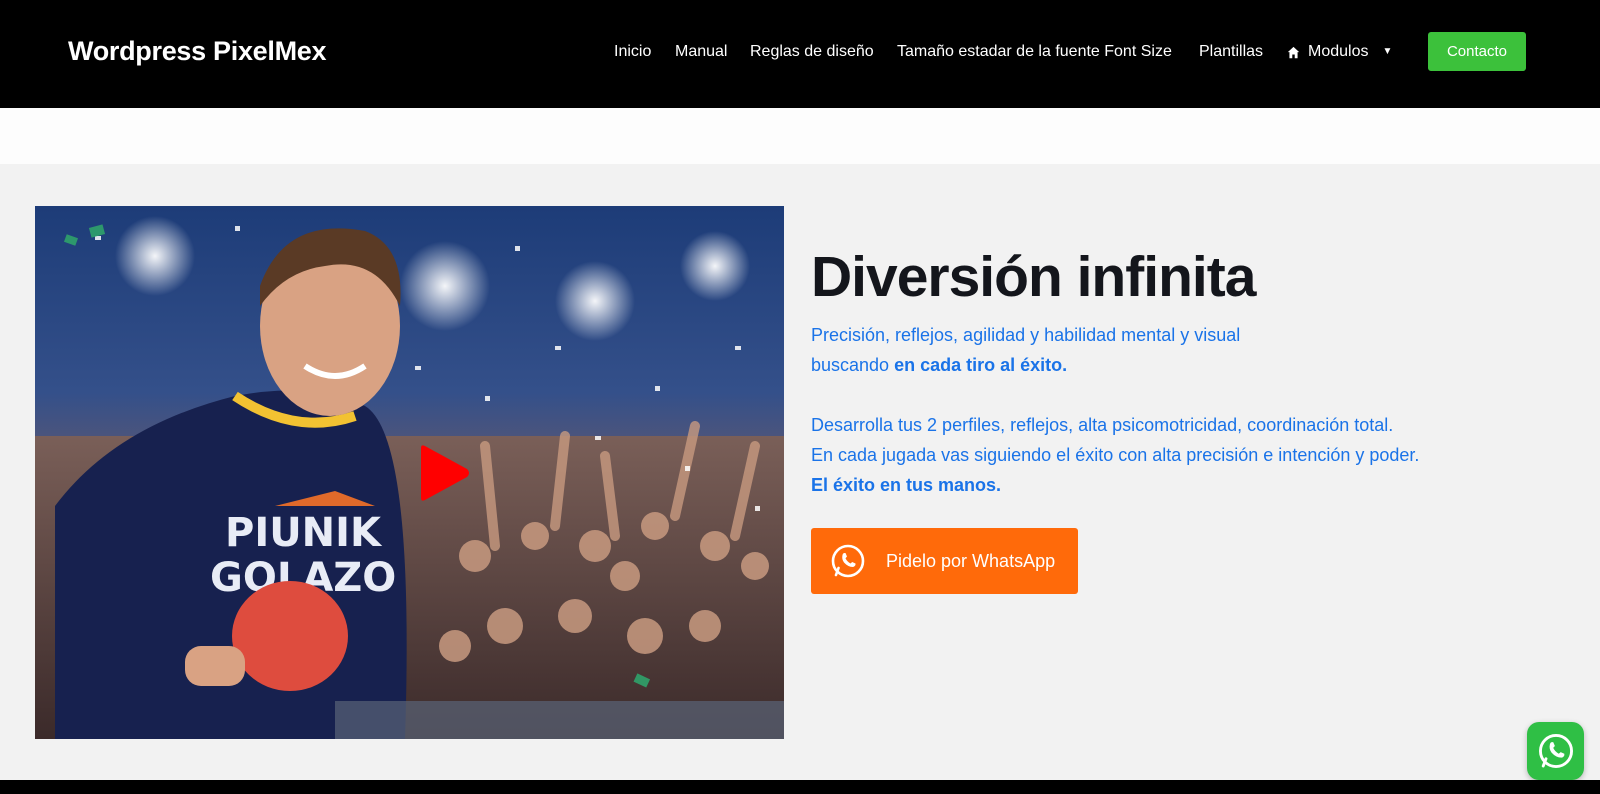 The image size is (1600, 794). I want to click on caret-down-icon: ▼, so click(1387, 51).